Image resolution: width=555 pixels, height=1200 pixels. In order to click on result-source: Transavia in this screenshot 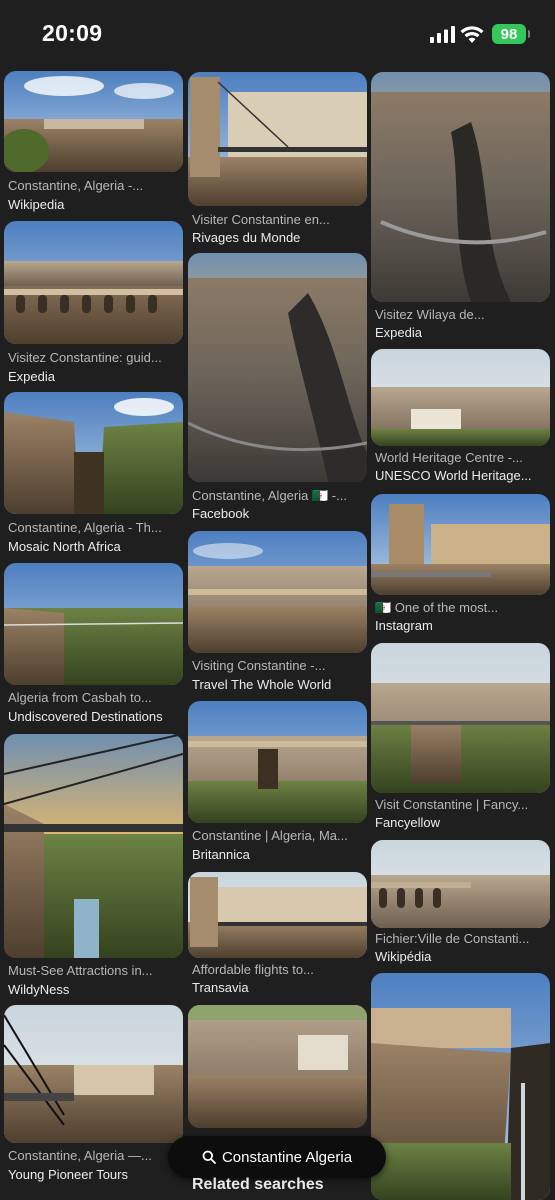, I will do `click(220, 987)`.